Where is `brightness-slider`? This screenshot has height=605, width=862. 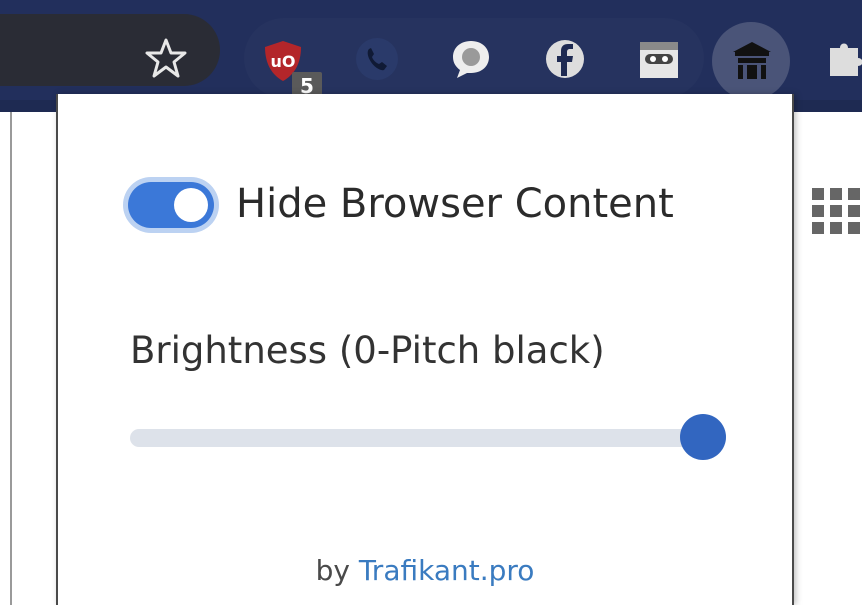
brightness-slider is located at coordinates (428, 439).